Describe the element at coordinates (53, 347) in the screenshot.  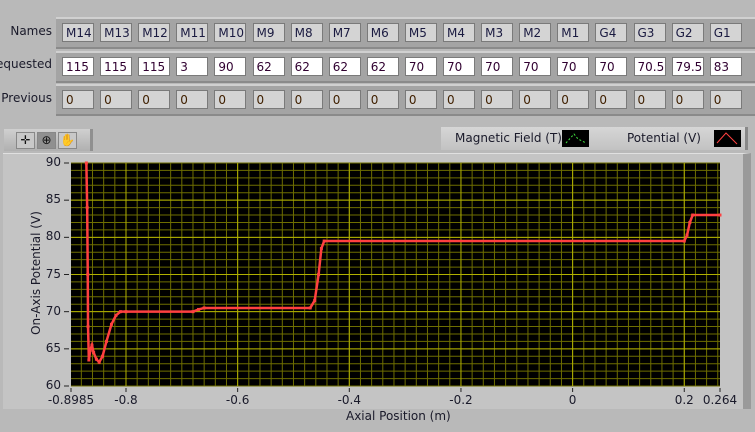
I see `y-tick-label: 65` at that location.